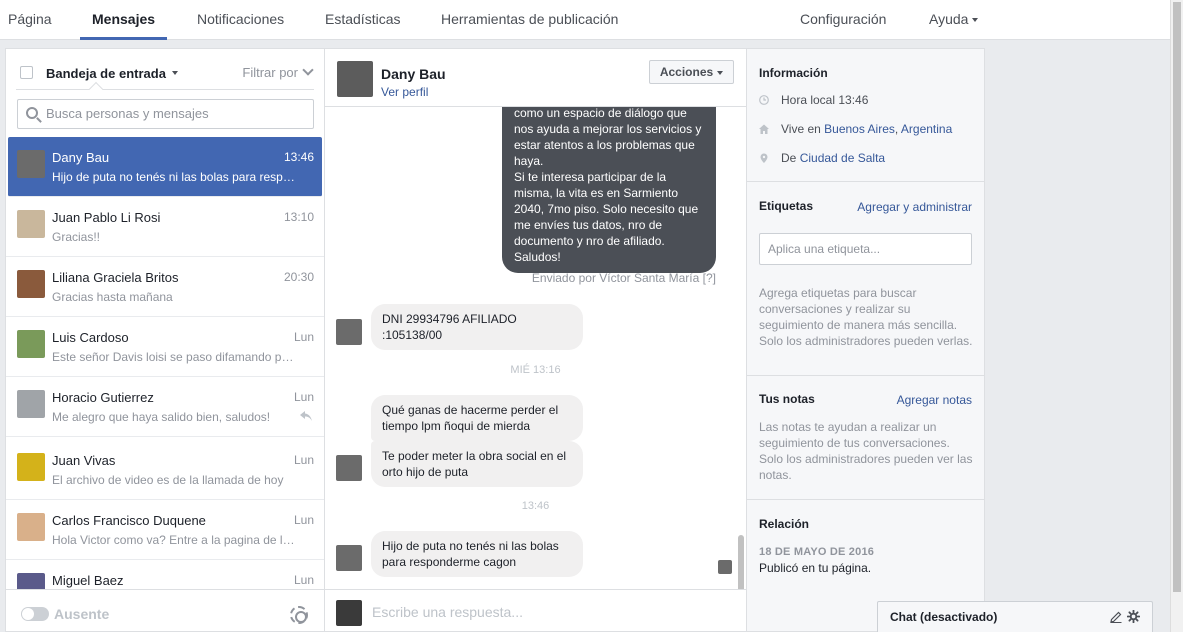 The width and height of the screenshot is (1183, 632). What do you see at coordinates (240, 20) in the screenshot?
I see `tab-notificaciones: Notificaciones` at bounding box center [240, 20].